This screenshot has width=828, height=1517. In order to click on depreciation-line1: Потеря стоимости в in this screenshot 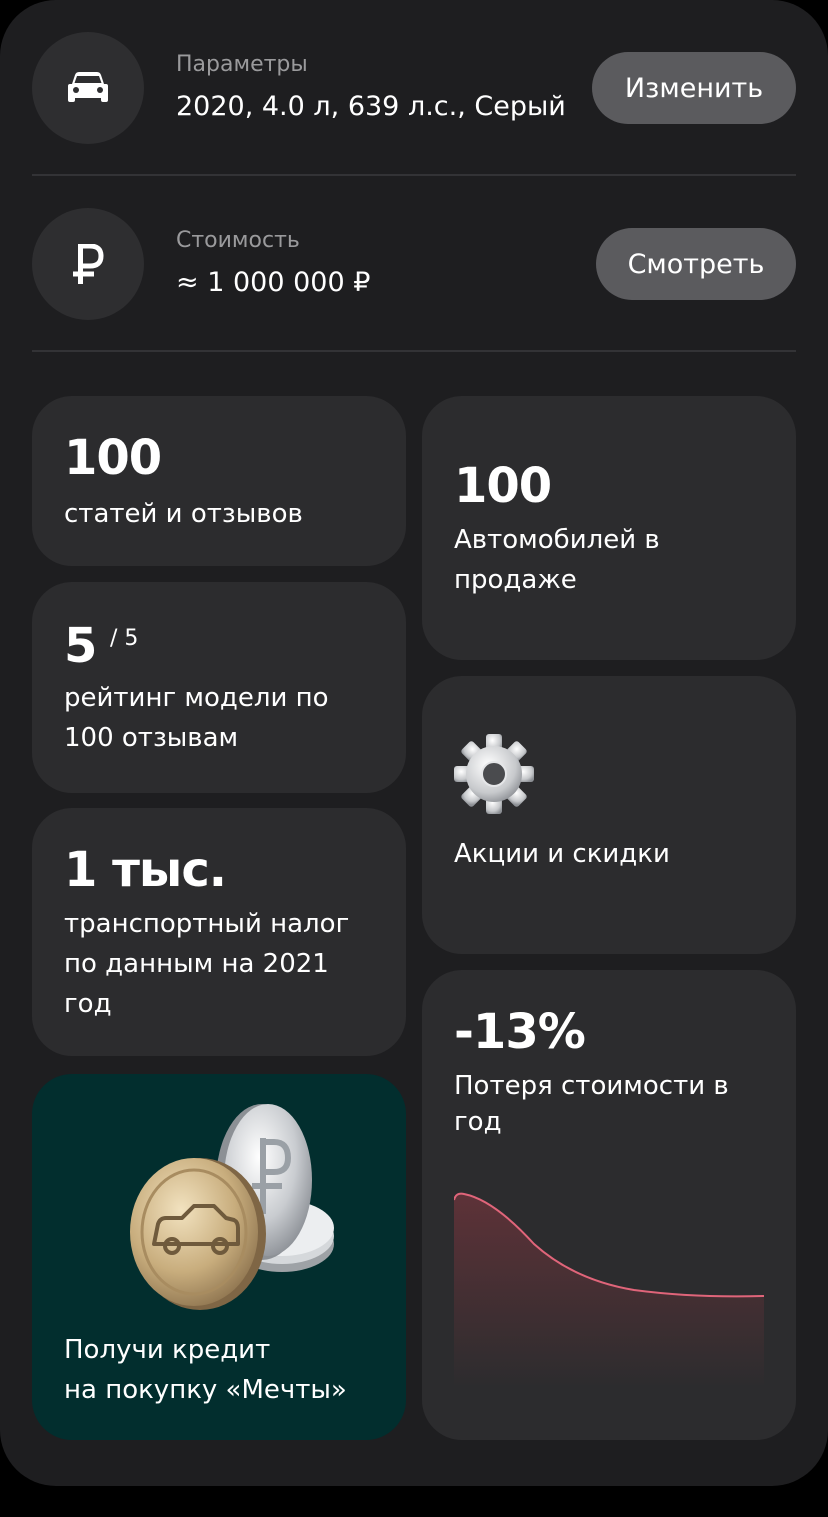, I will do `click(591, 1086)`.